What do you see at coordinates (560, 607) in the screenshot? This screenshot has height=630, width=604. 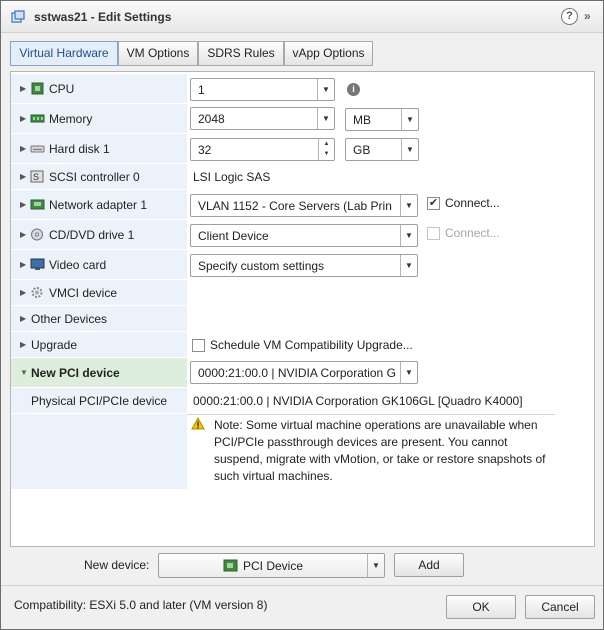 I see `cancel-button: Cancel` at bounding box center [560, 607].